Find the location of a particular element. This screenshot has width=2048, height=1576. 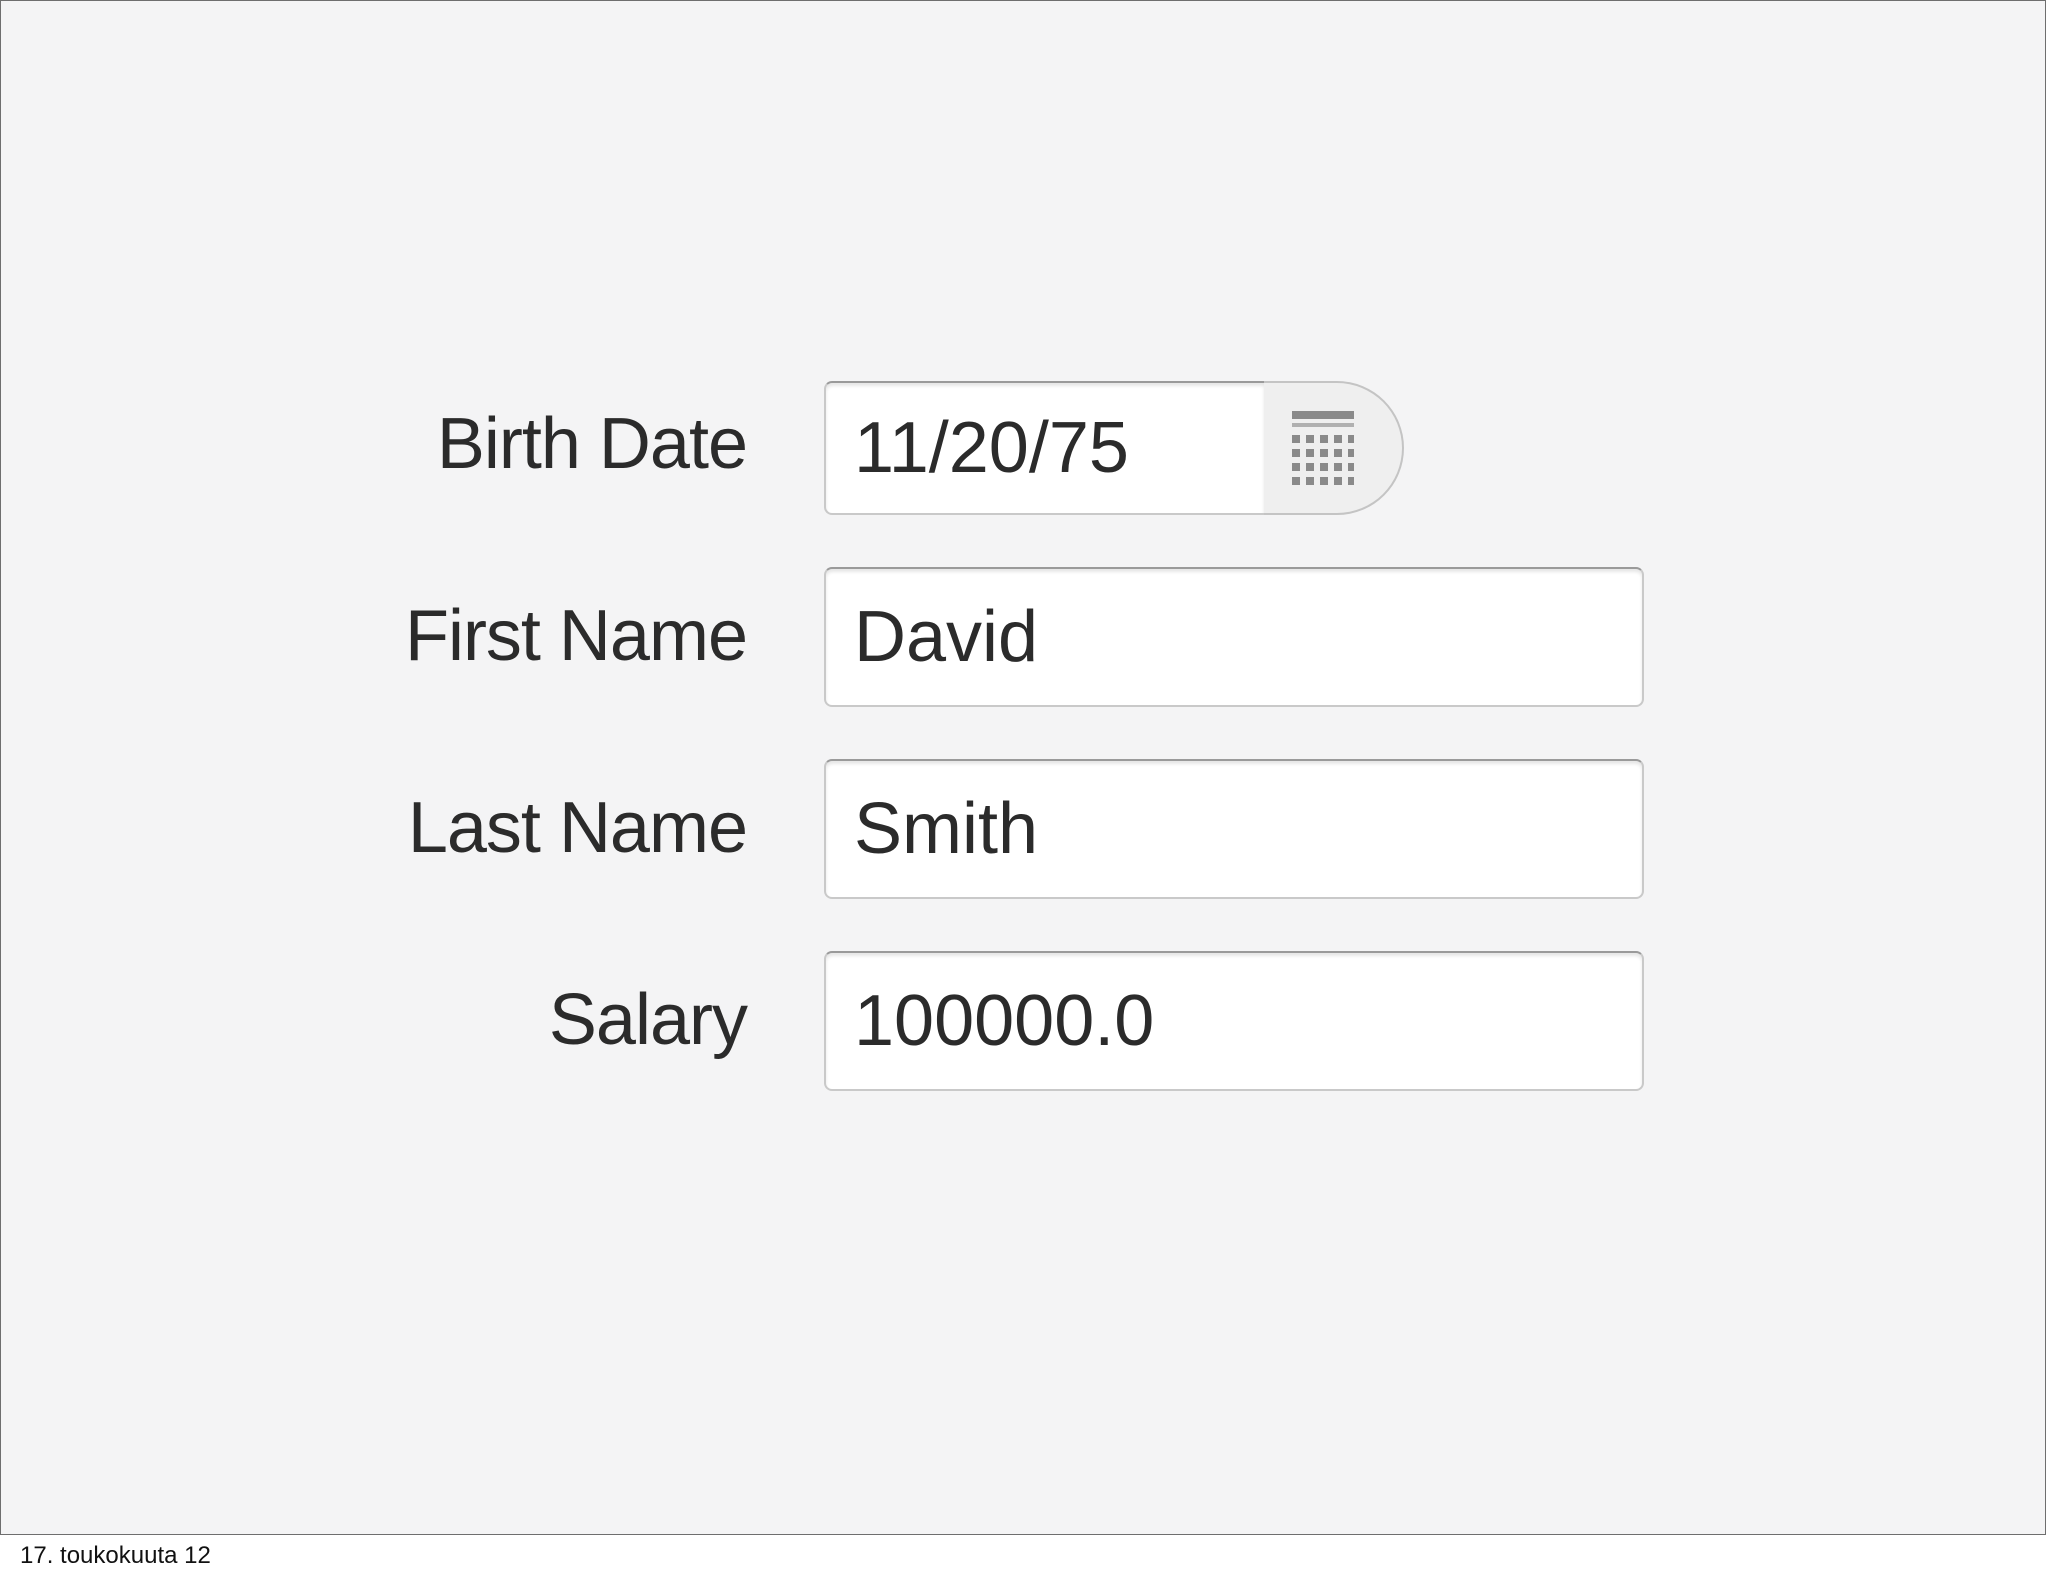

calendar-icon is located at coordinates (1323, 448).